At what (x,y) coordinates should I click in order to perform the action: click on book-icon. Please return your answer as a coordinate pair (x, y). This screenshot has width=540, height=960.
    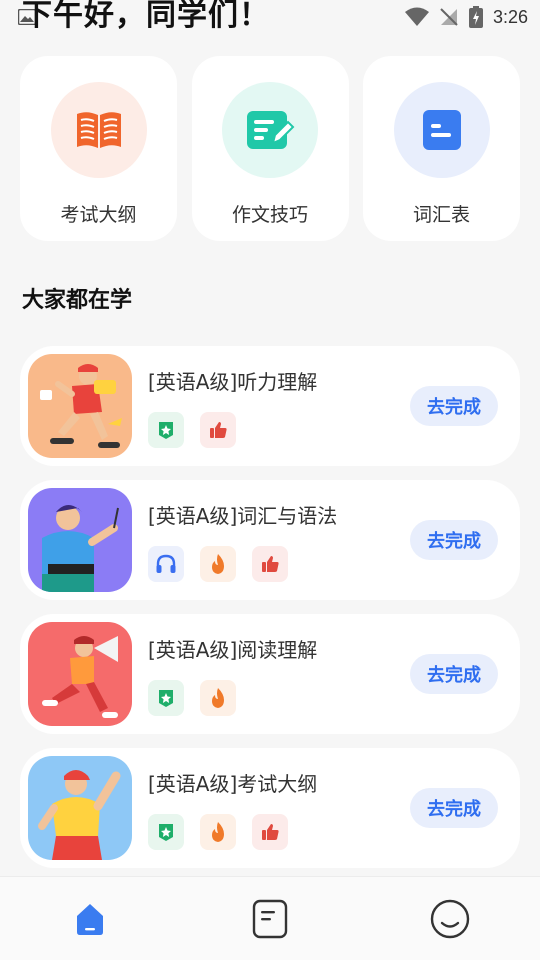
    Looking at the image, I should click on (98, 130).